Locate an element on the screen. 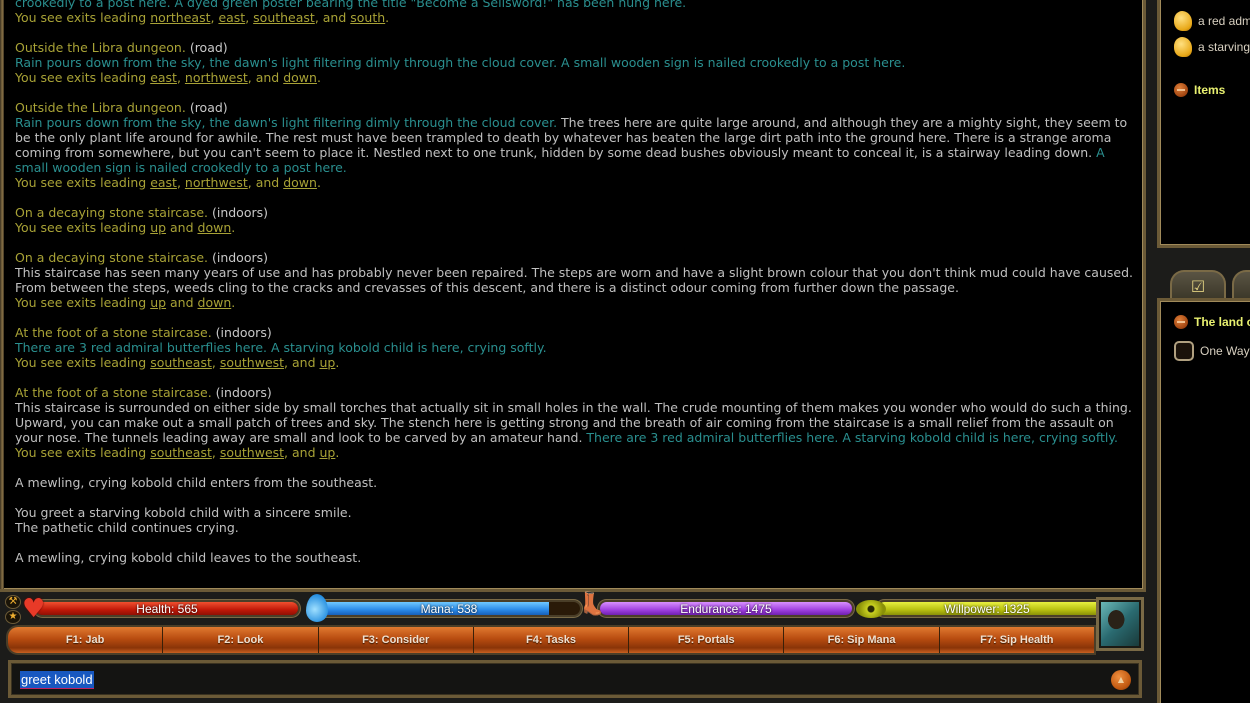 Image resolution: width=1250 pixels, height=703 pixels. fkey-button: F6: Sip Mana is located at coordinates (862, 640).